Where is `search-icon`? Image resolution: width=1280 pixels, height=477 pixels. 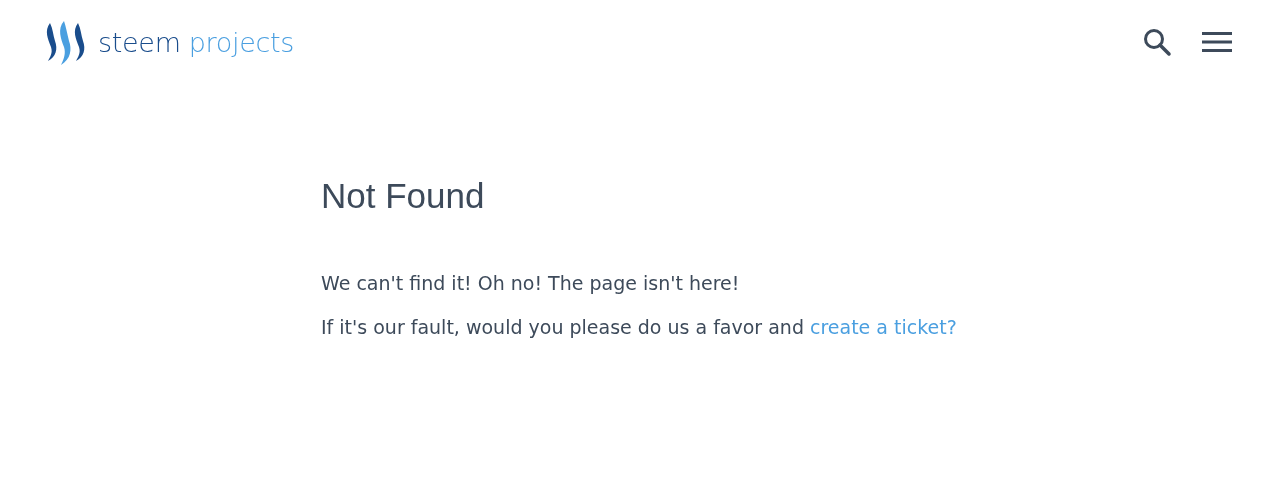 search-icon is located at coordinates (1157, 42).